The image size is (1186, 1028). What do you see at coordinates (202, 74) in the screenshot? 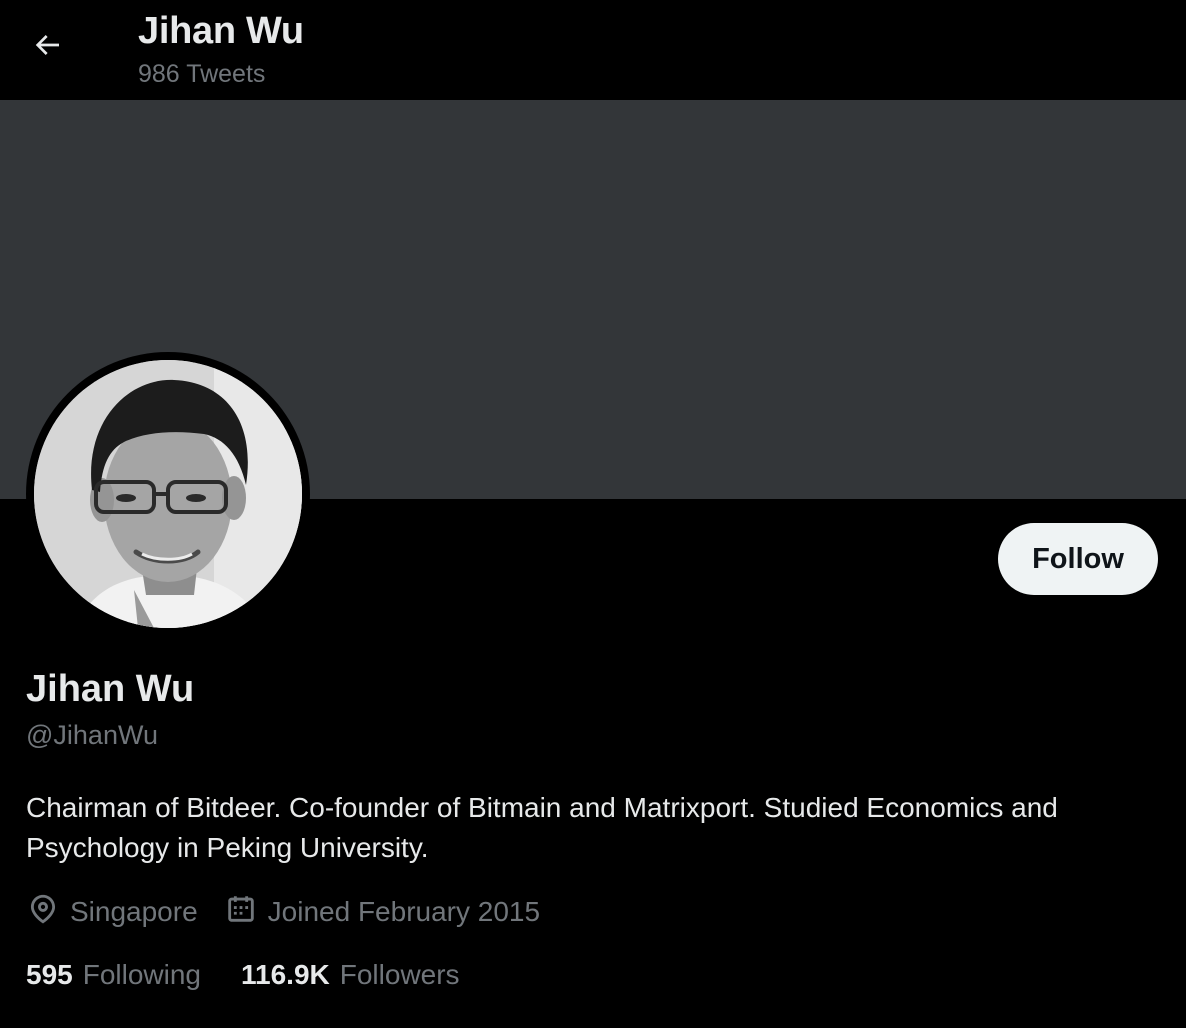
I see `tweet-count: 986 Tweets` at bounding box center [202, 74].